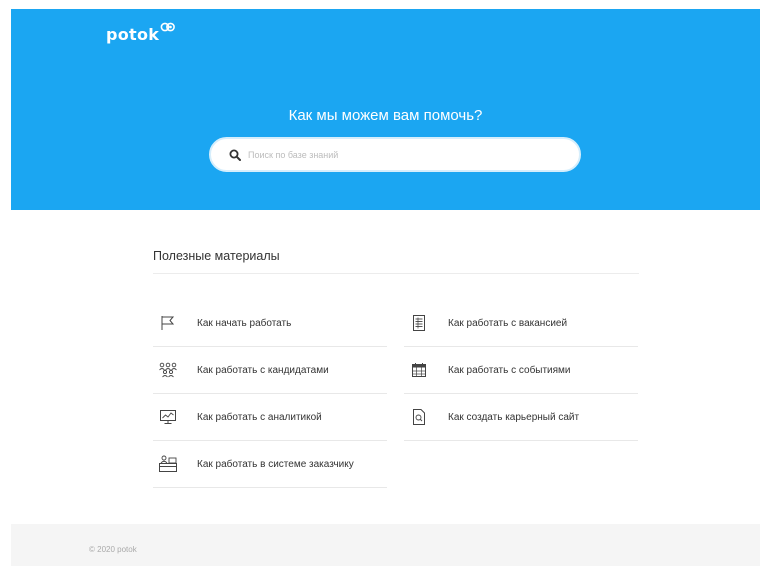 The width and height of the screenshot is (771, 566). Describe the element at coordinates (419, 417) in the screenshot. I see `page-search-icon` at that location.